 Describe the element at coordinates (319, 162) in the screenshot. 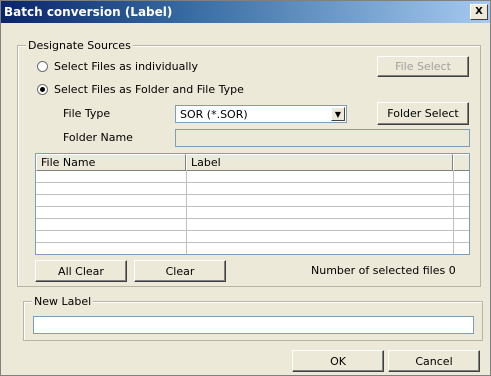

I see `column-header-label: Label` at that location.